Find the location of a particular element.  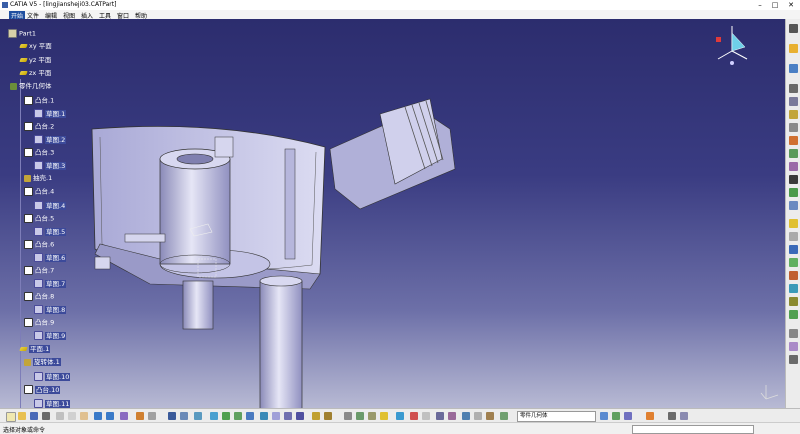

tree-node: yz 平面 is located at coordinates (35, 60).